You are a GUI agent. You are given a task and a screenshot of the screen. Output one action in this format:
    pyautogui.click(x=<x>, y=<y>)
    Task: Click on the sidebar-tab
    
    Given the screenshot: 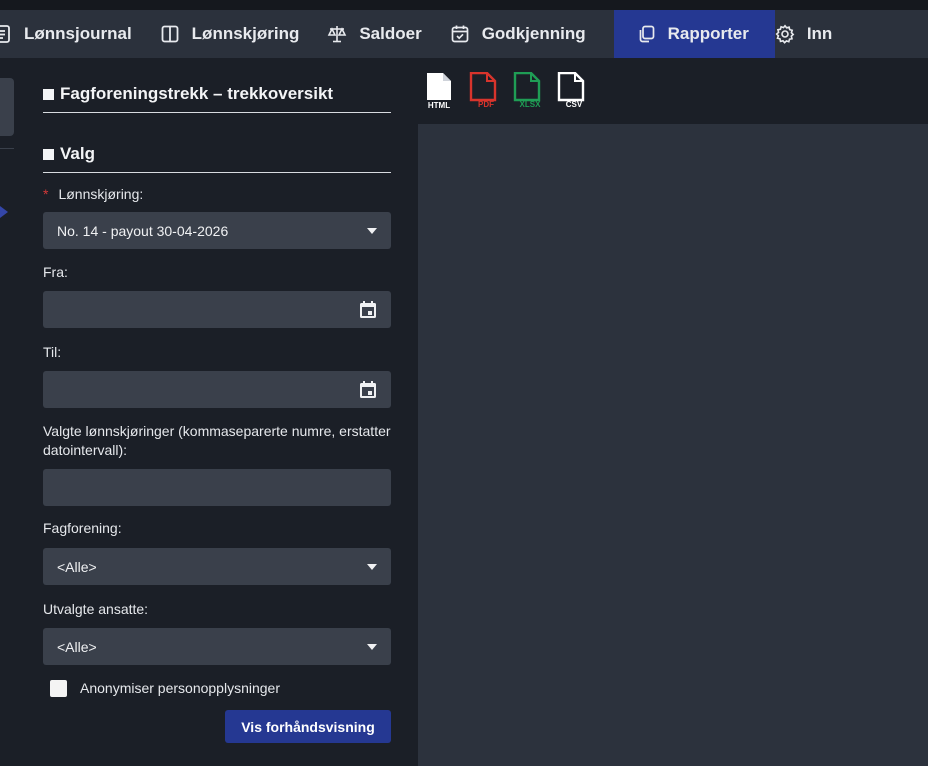 What is the action you would take?
    pyautogui.click(x=7, y=107)
    